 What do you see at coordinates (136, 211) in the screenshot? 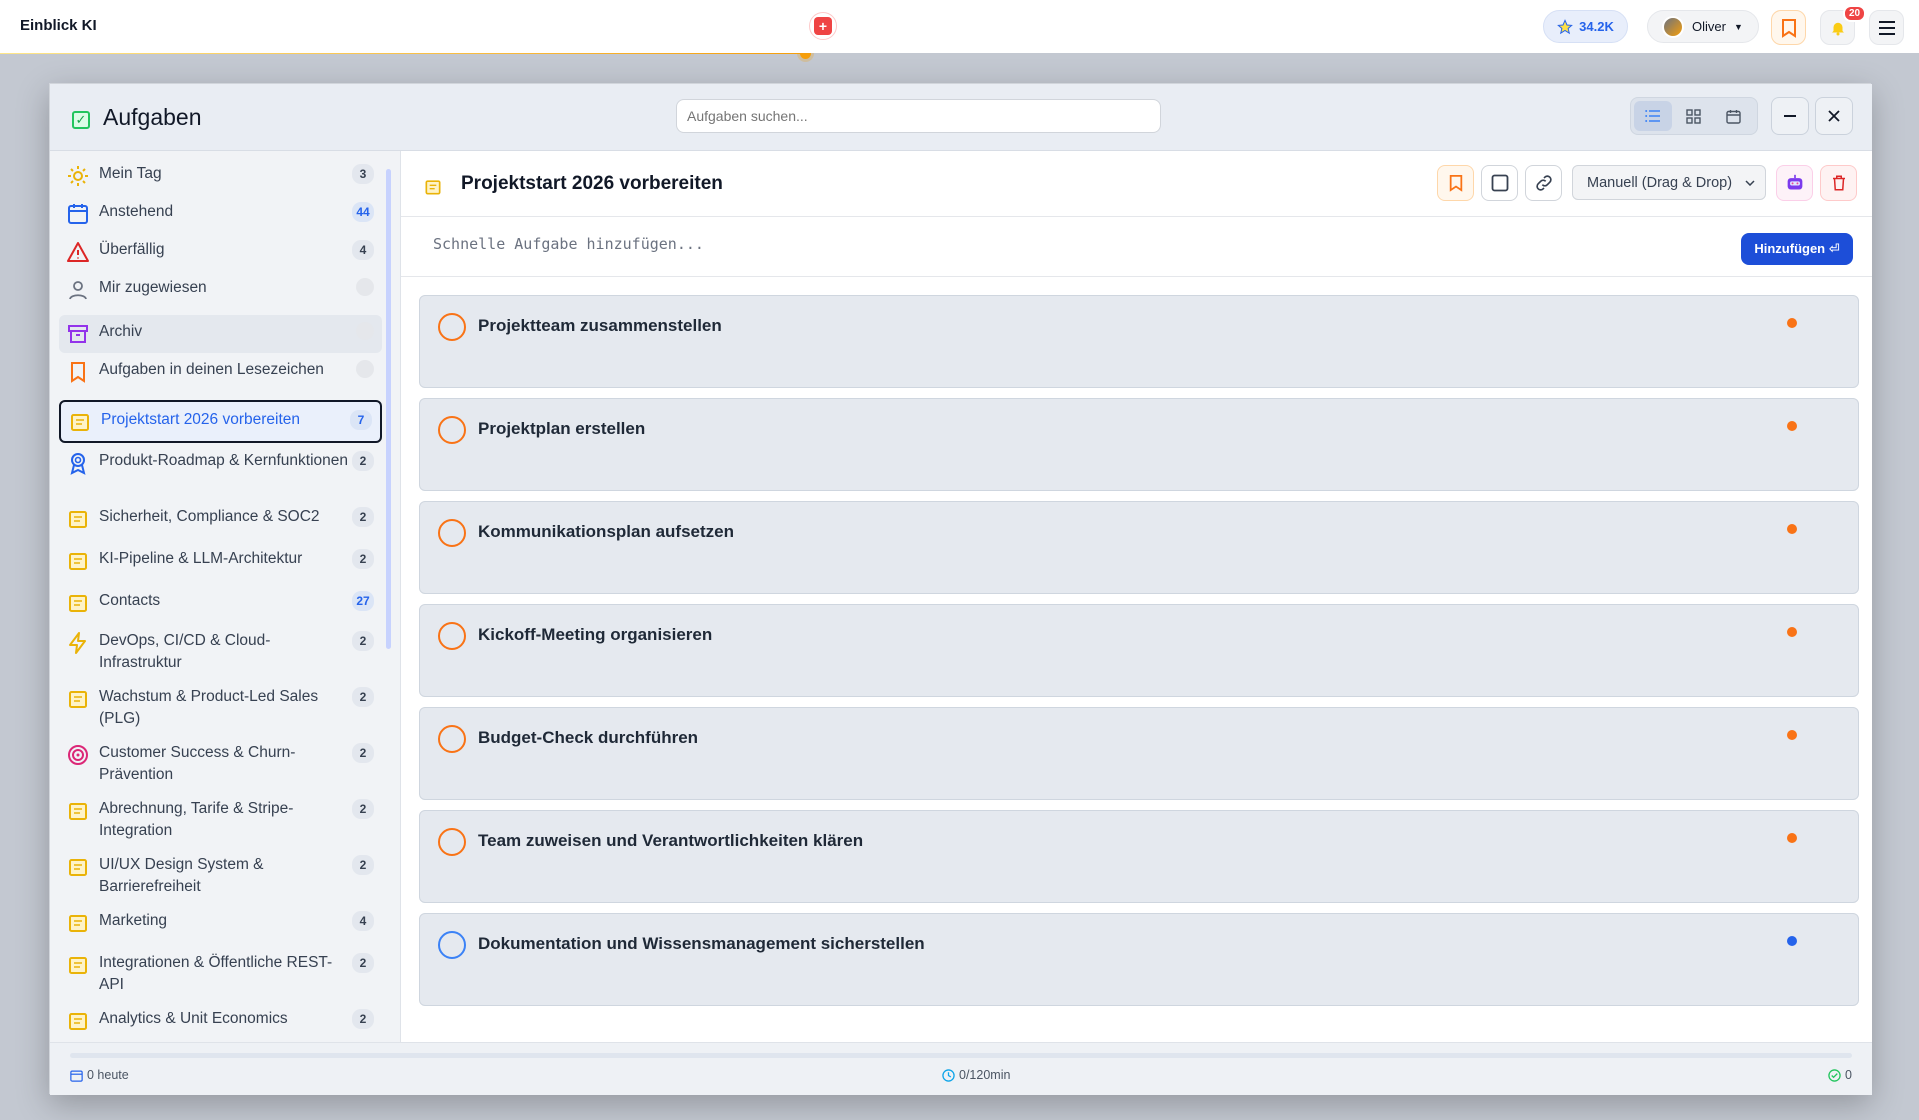
I see `sidebar-item-label: Anstehend` at bounding box center [136, 211].